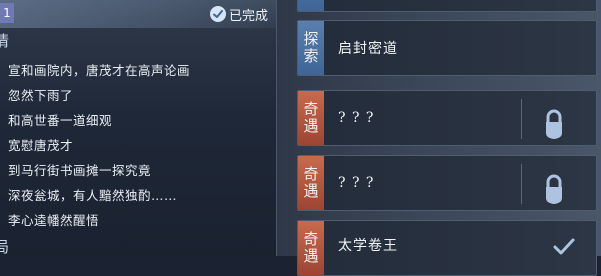 This screenshot has width=601, height=276. I want to click on story-line: 和高世番一道细观, so click(60, 120).